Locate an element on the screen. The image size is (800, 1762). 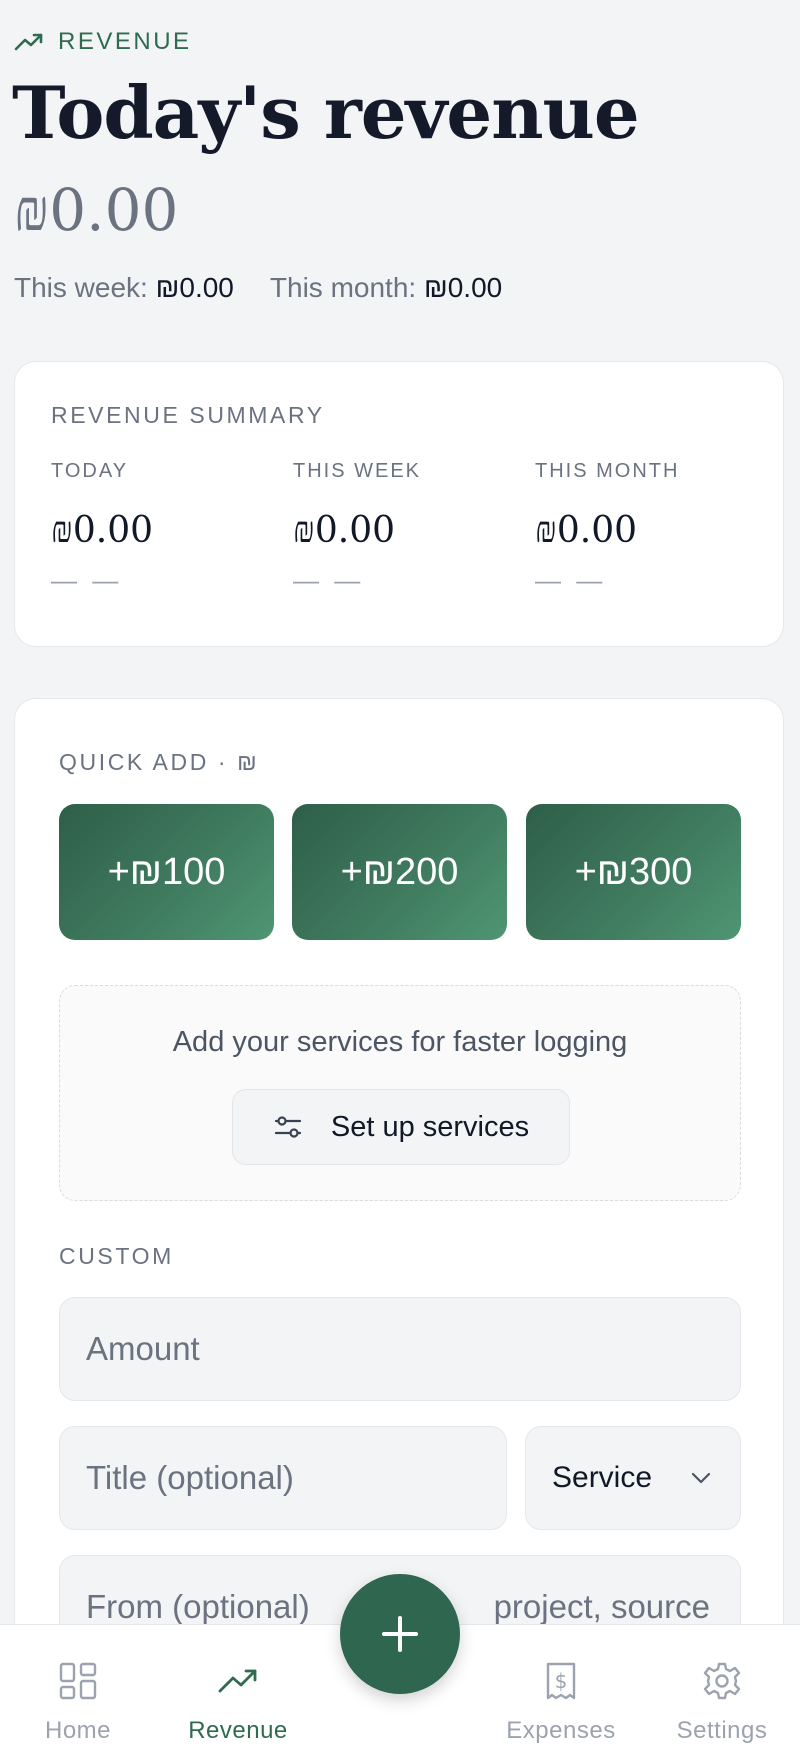
week-stat: This week: ₪0.00 is located at coordinates (124, 288).